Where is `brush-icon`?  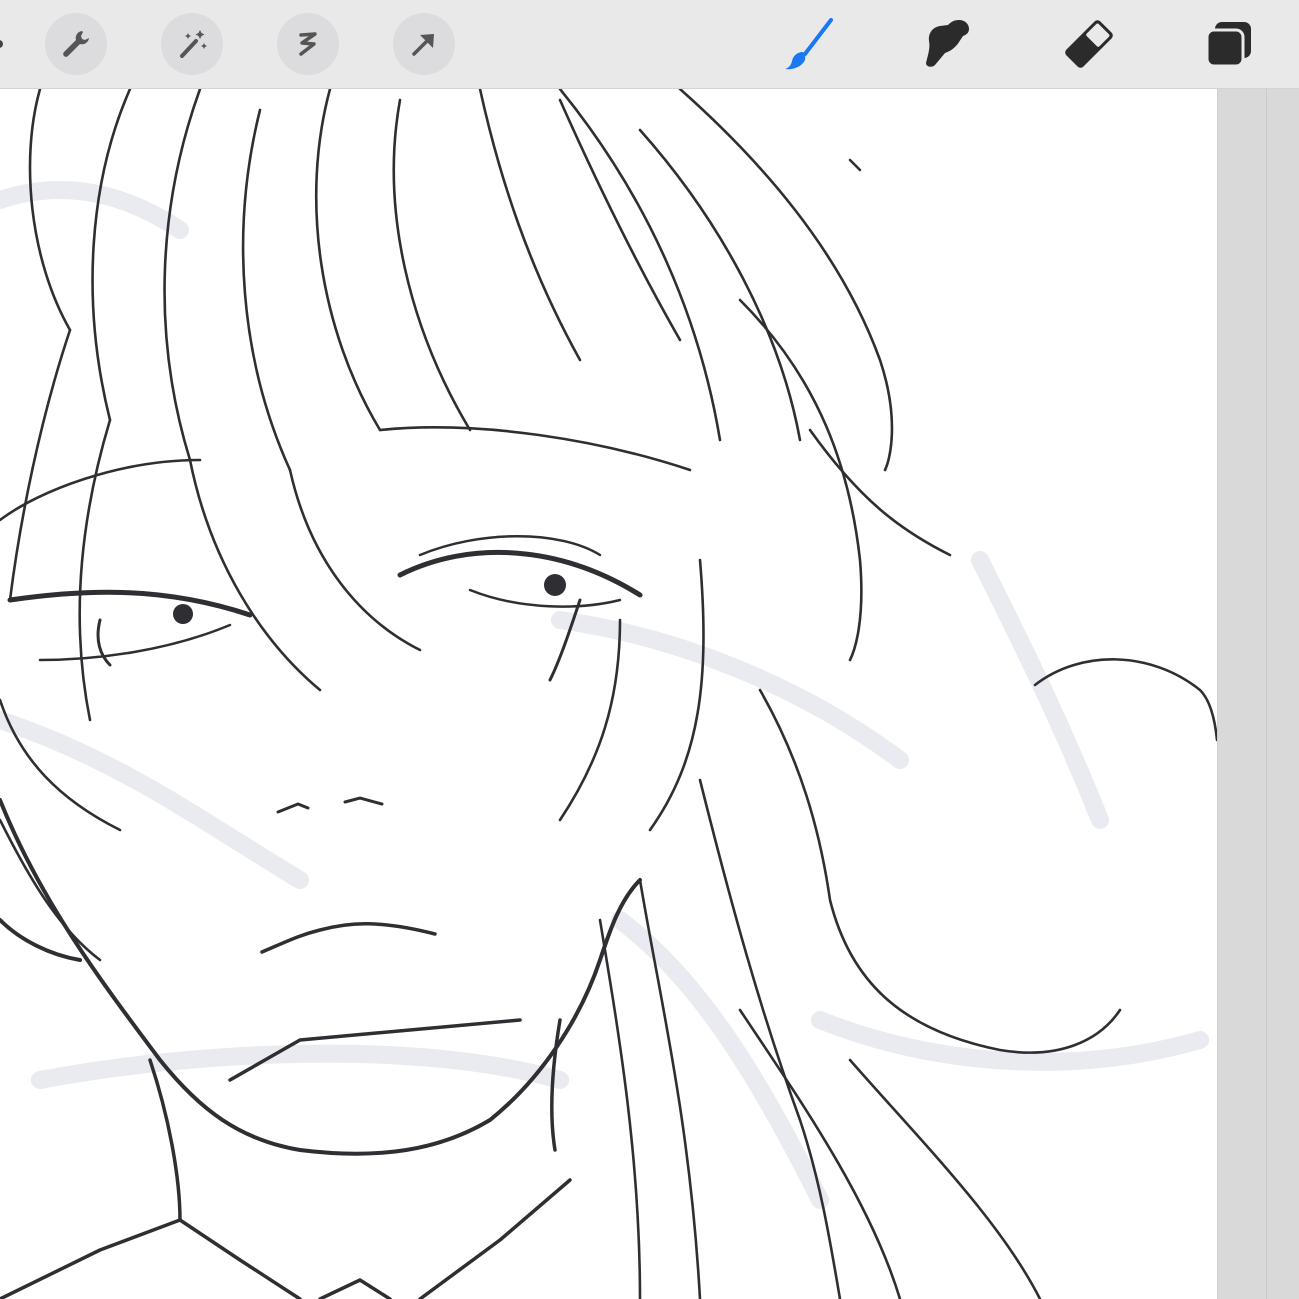 brush-icon is located at coordinates (809, 44).